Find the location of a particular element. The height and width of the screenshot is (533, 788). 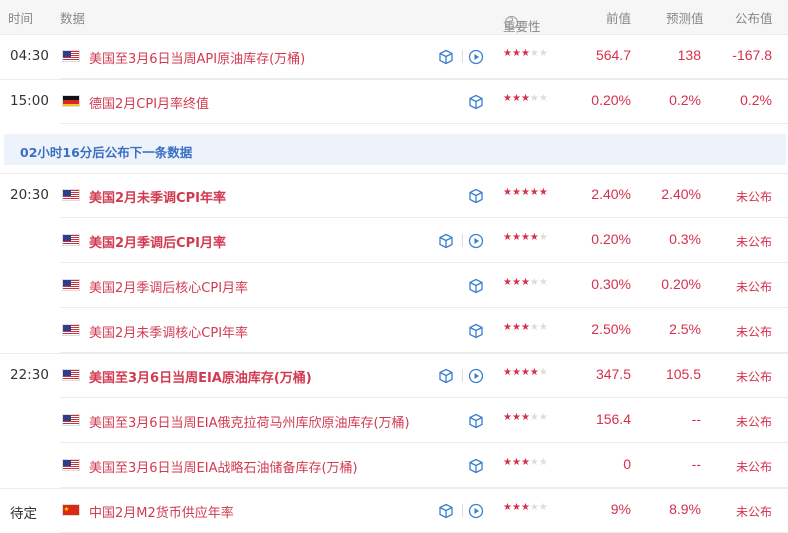

previous-value: 2.50% is located at coordinates (611, 329).